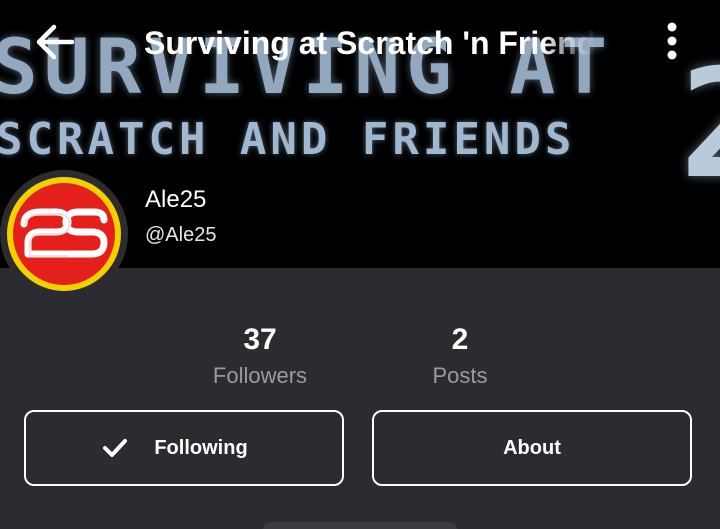  I want to click on more-options-button, so click(672, 42).